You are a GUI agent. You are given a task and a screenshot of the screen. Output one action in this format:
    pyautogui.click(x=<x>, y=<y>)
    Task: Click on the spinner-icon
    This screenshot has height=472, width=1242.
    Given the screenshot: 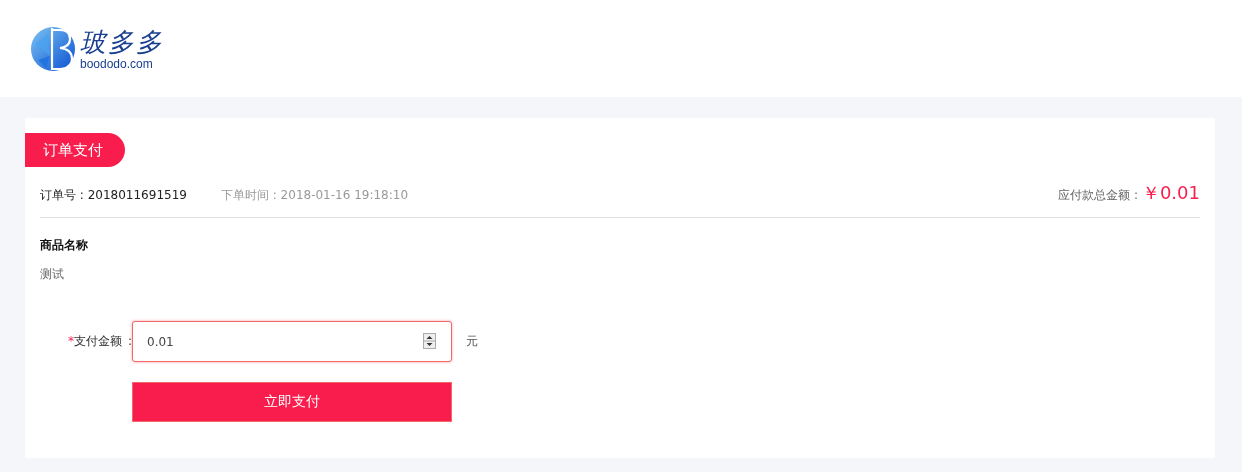 What is the action you would take?
    pyautogui.click(x=429, y=341)
    